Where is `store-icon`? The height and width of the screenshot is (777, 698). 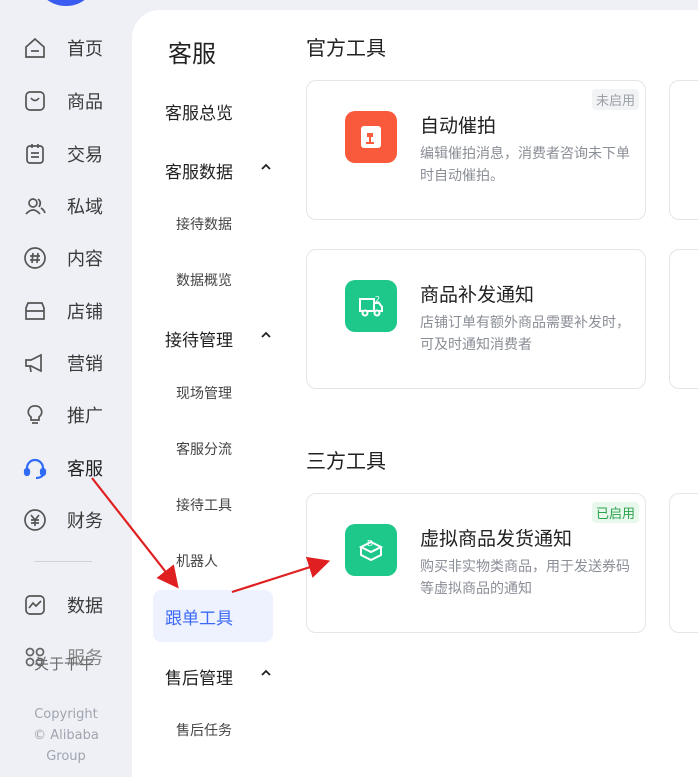
store-icon is located at coordinates (35, 311).